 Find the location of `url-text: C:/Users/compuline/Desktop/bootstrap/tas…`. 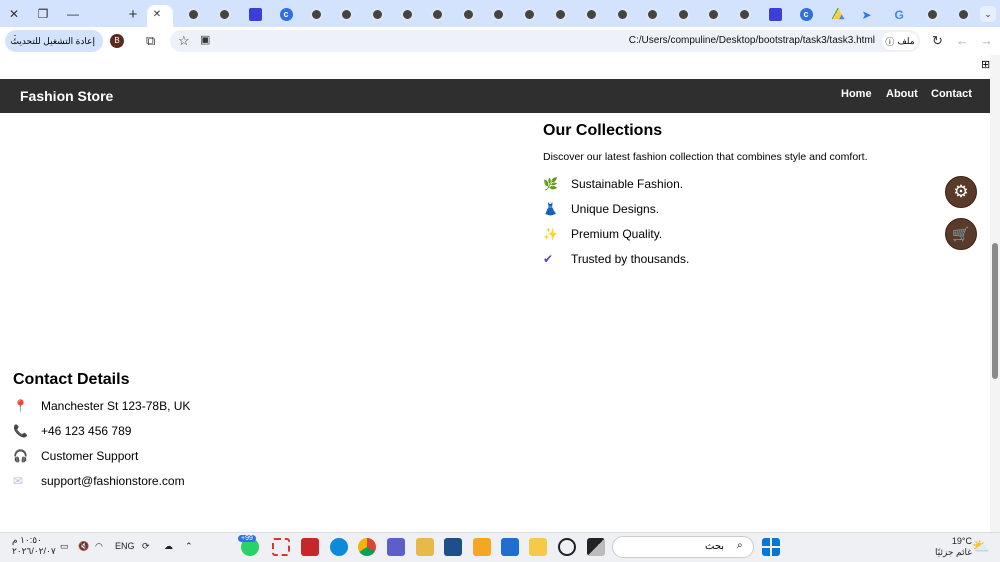

url-text: C:/Users/compuline/Desktop/bootstrap/tas… is located at coordinates (752, 40).